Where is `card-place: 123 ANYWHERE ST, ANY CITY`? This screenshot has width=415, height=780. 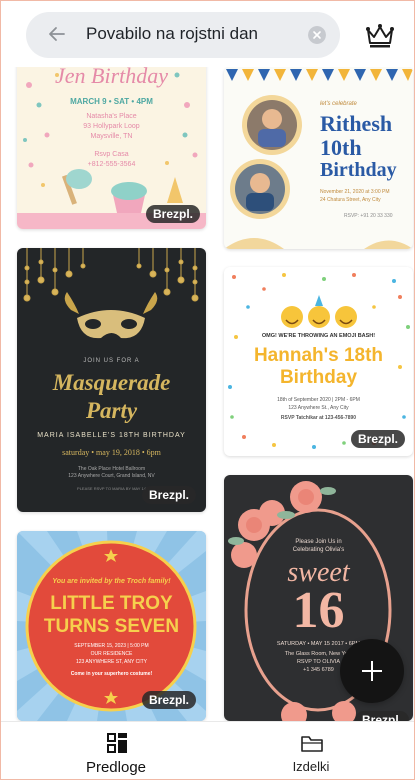
card-place: 123 ANYWHERE ST, ANY CITY is located at coordinates (111, 662).